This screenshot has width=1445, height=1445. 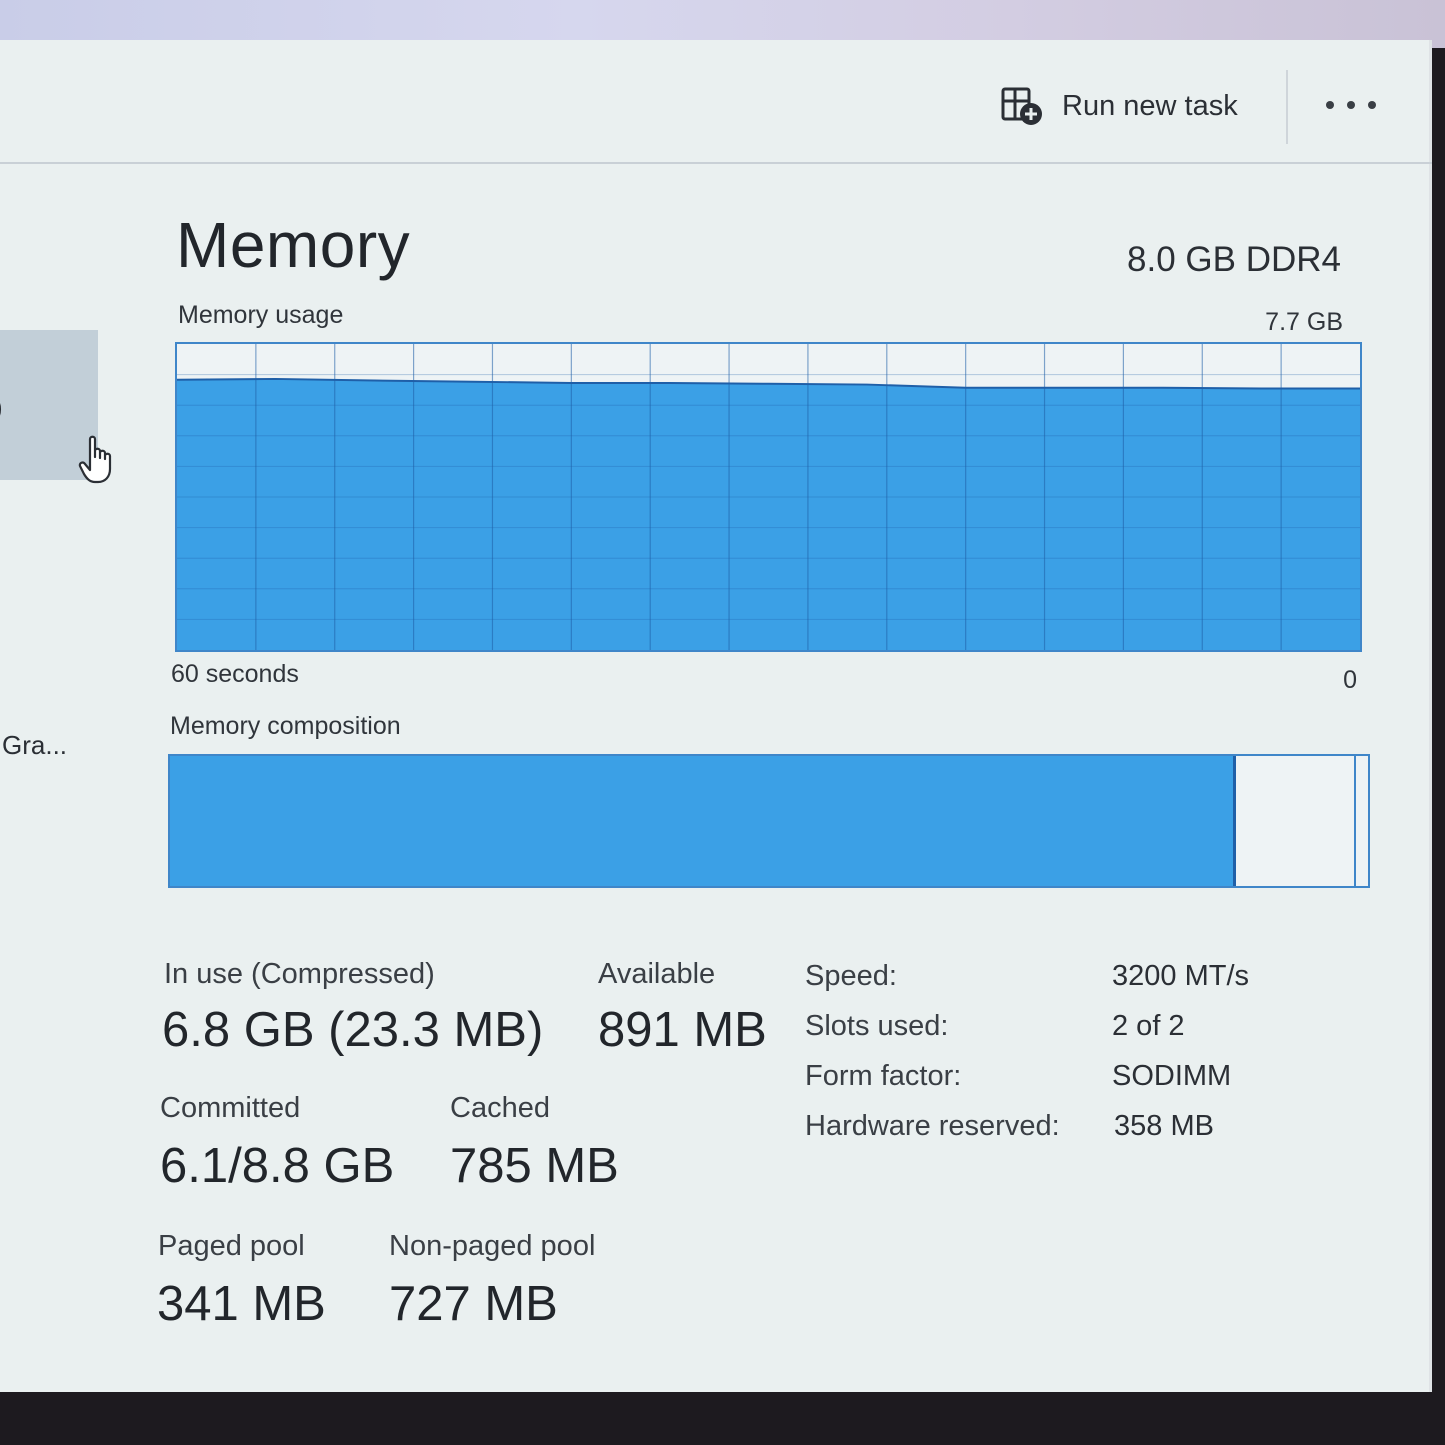 What do you see at coordinates (230, 1108) in the screenshot?
I see `committed-label: Committed` at bounding box center [230, 1108].